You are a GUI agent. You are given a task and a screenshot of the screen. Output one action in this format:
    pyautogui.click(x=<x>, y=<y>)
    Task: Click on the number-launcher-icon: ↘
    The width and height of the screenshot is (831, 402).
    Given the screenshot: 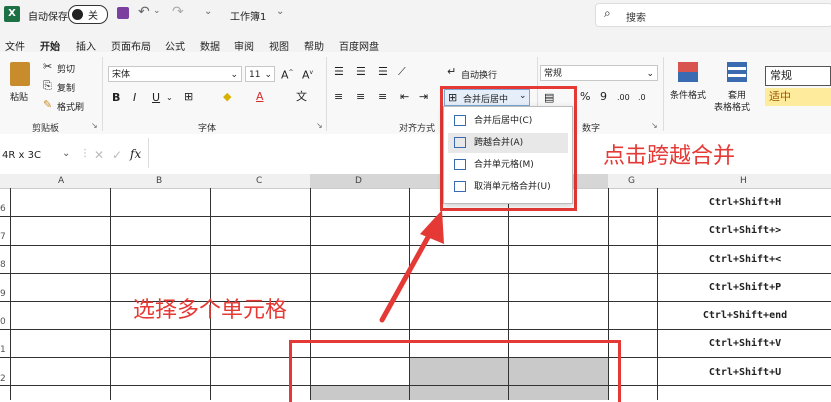 What is the action you would take?
    pyautogui.click(x=654, y=125)
    